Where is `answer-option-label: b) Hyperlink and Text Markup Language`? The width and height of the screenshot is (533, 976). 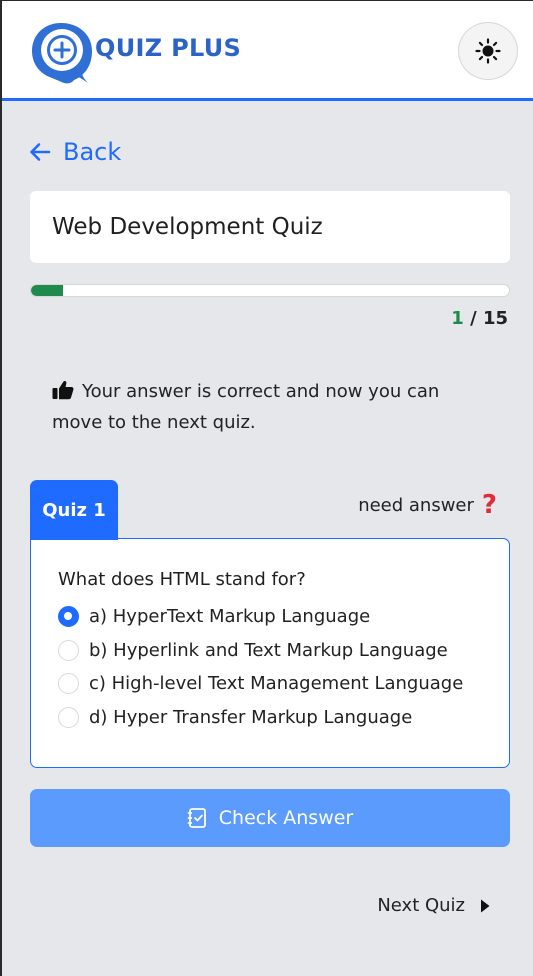 answer-option-label: b) Hyperlink and Text Markup Language is located at coordinates (268, 650).